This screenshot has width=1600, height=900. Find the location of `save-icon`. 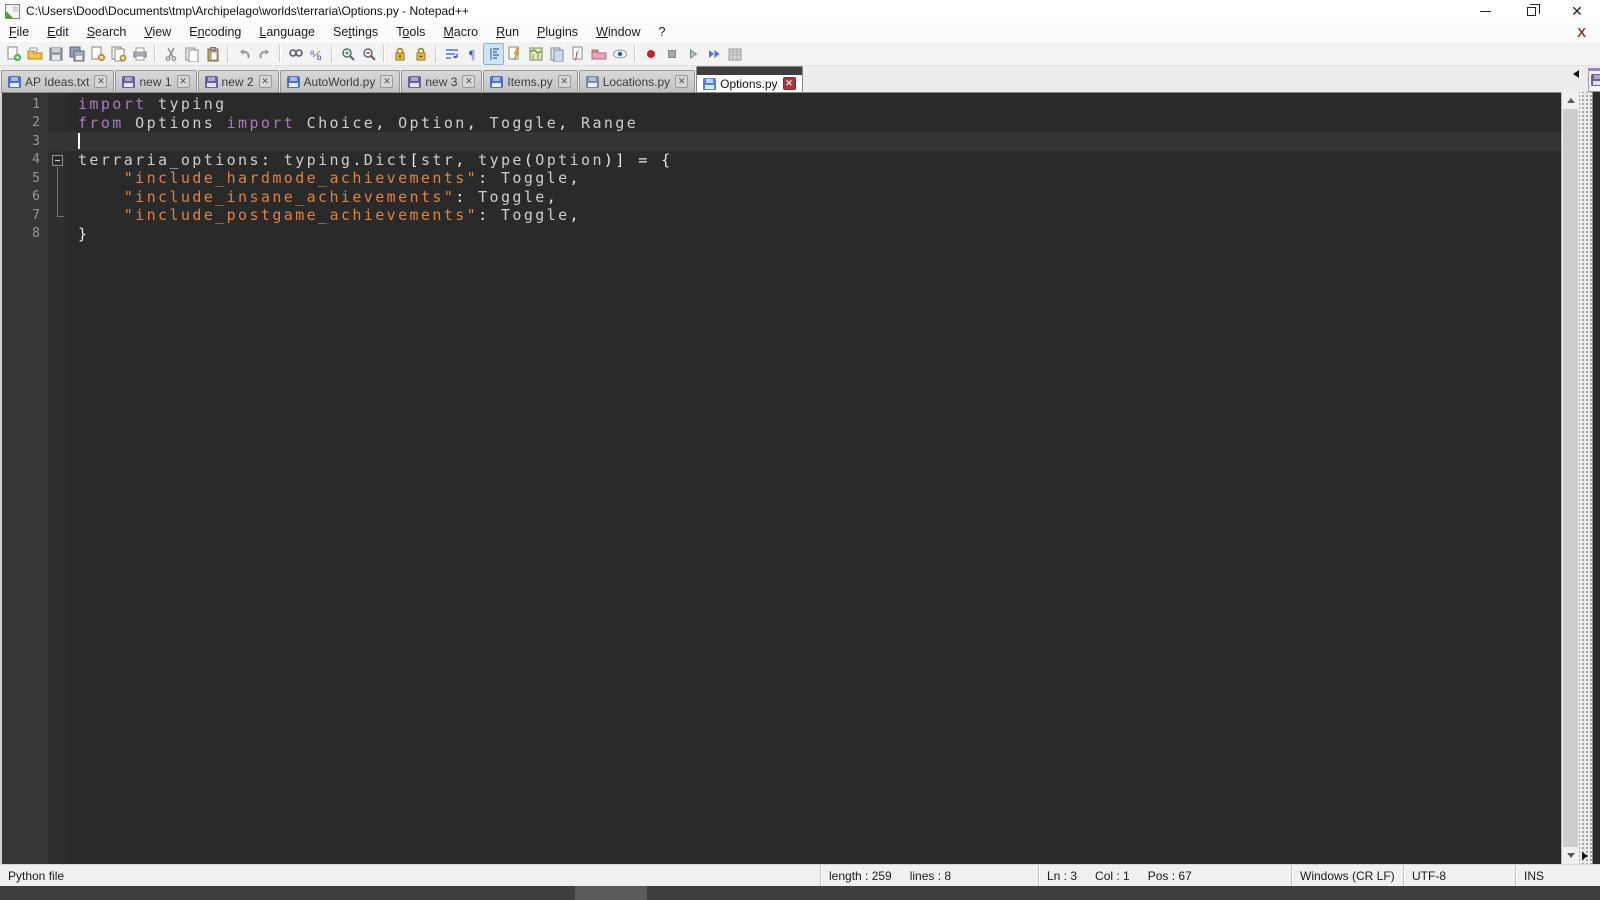

save-icon is located at coordinates (55, 54).